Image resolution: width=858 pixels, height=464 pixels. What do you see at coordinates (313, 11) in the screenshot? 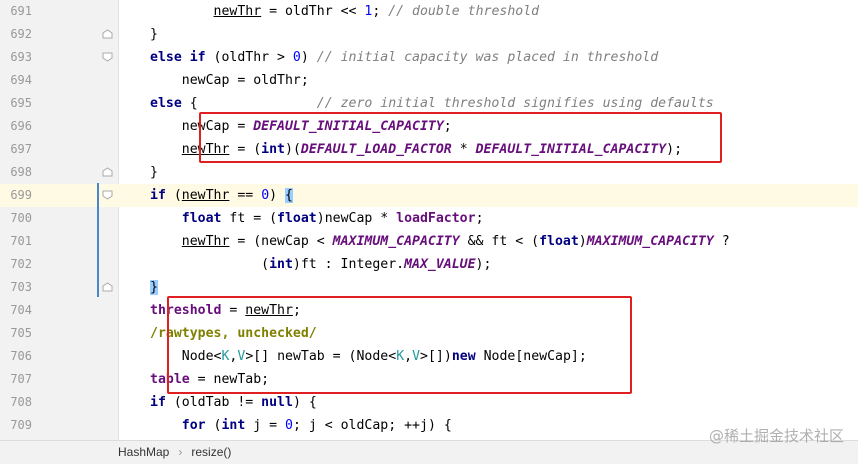
I see `code-token: = oldThr <<` at bounding box center [313, 11].